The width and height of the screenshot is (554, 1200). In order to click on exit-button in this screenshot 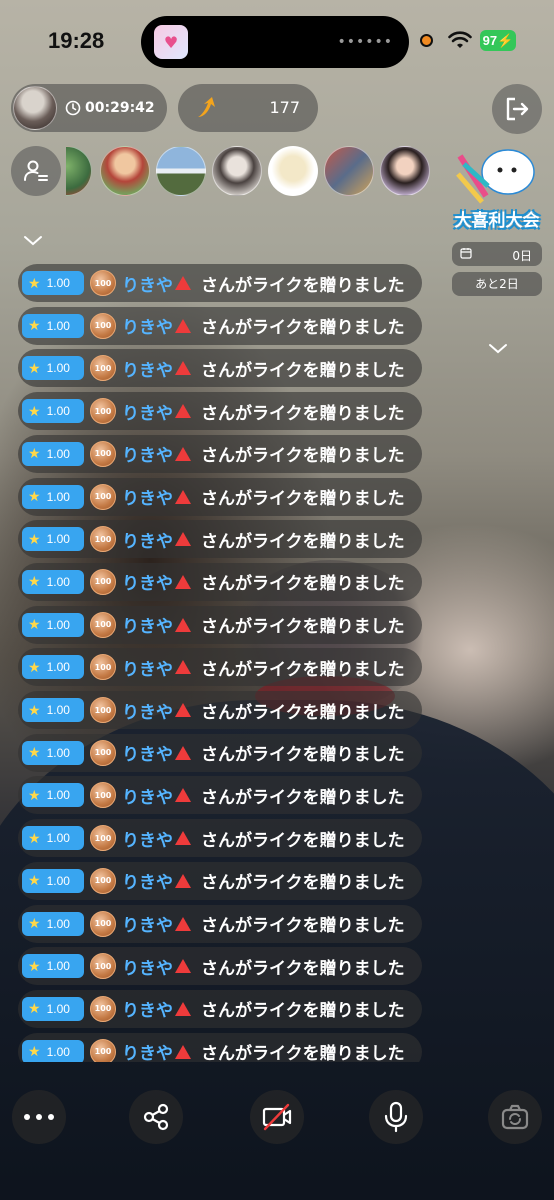, I will do `click(517, 109)`.